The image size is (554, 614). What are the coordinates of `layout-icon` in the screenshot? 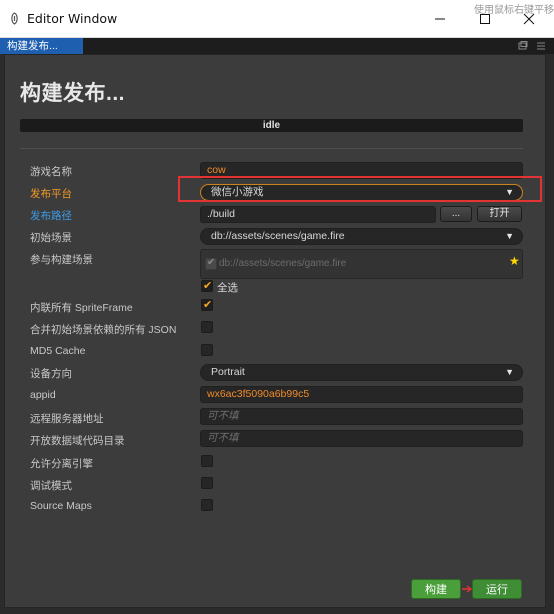 It's located at (523, 46).